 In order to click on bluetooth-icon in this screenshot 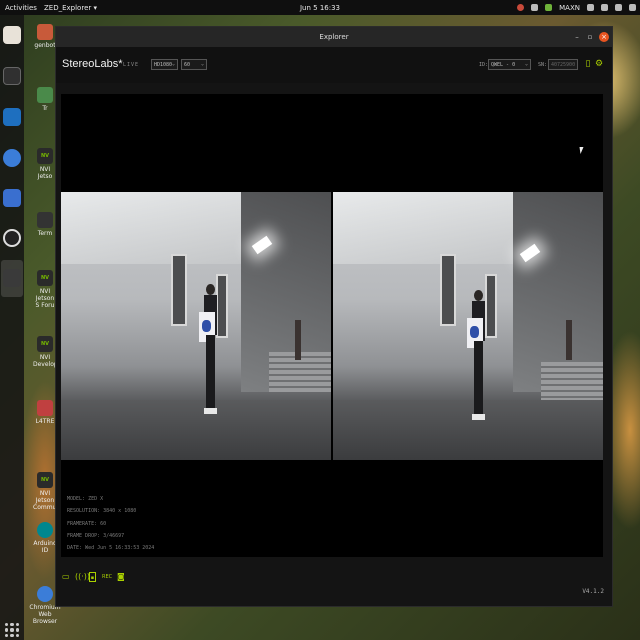, I will do `click(604, 7)`.